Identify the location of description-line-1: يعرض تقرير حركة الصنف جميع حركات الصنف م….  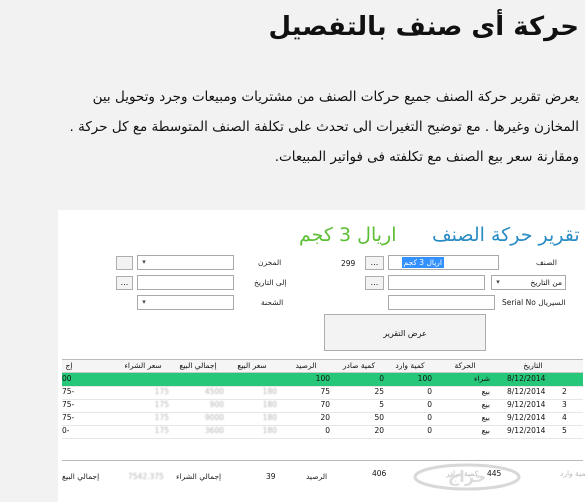
(335, 97).